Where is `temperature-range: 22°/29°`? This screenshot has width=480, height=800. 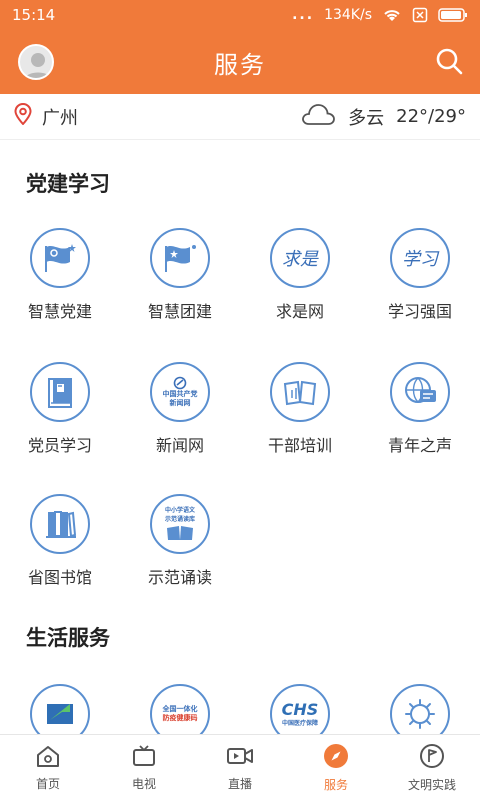 temperature-range: 22°/29° is located at coordinates (431, 116).